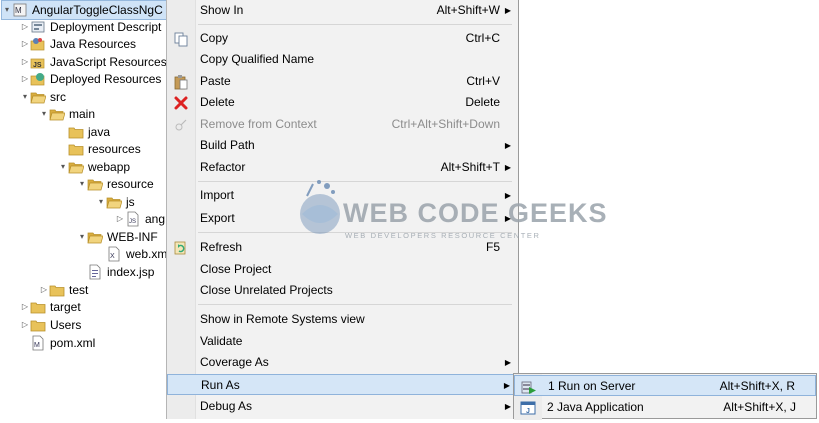 The width and height of the screenshot is (819, 423). Describe the element at coordinates (342, 362) in the screenshot. I see `menu-item-coverage-as: Coverage As ▶` at that location.